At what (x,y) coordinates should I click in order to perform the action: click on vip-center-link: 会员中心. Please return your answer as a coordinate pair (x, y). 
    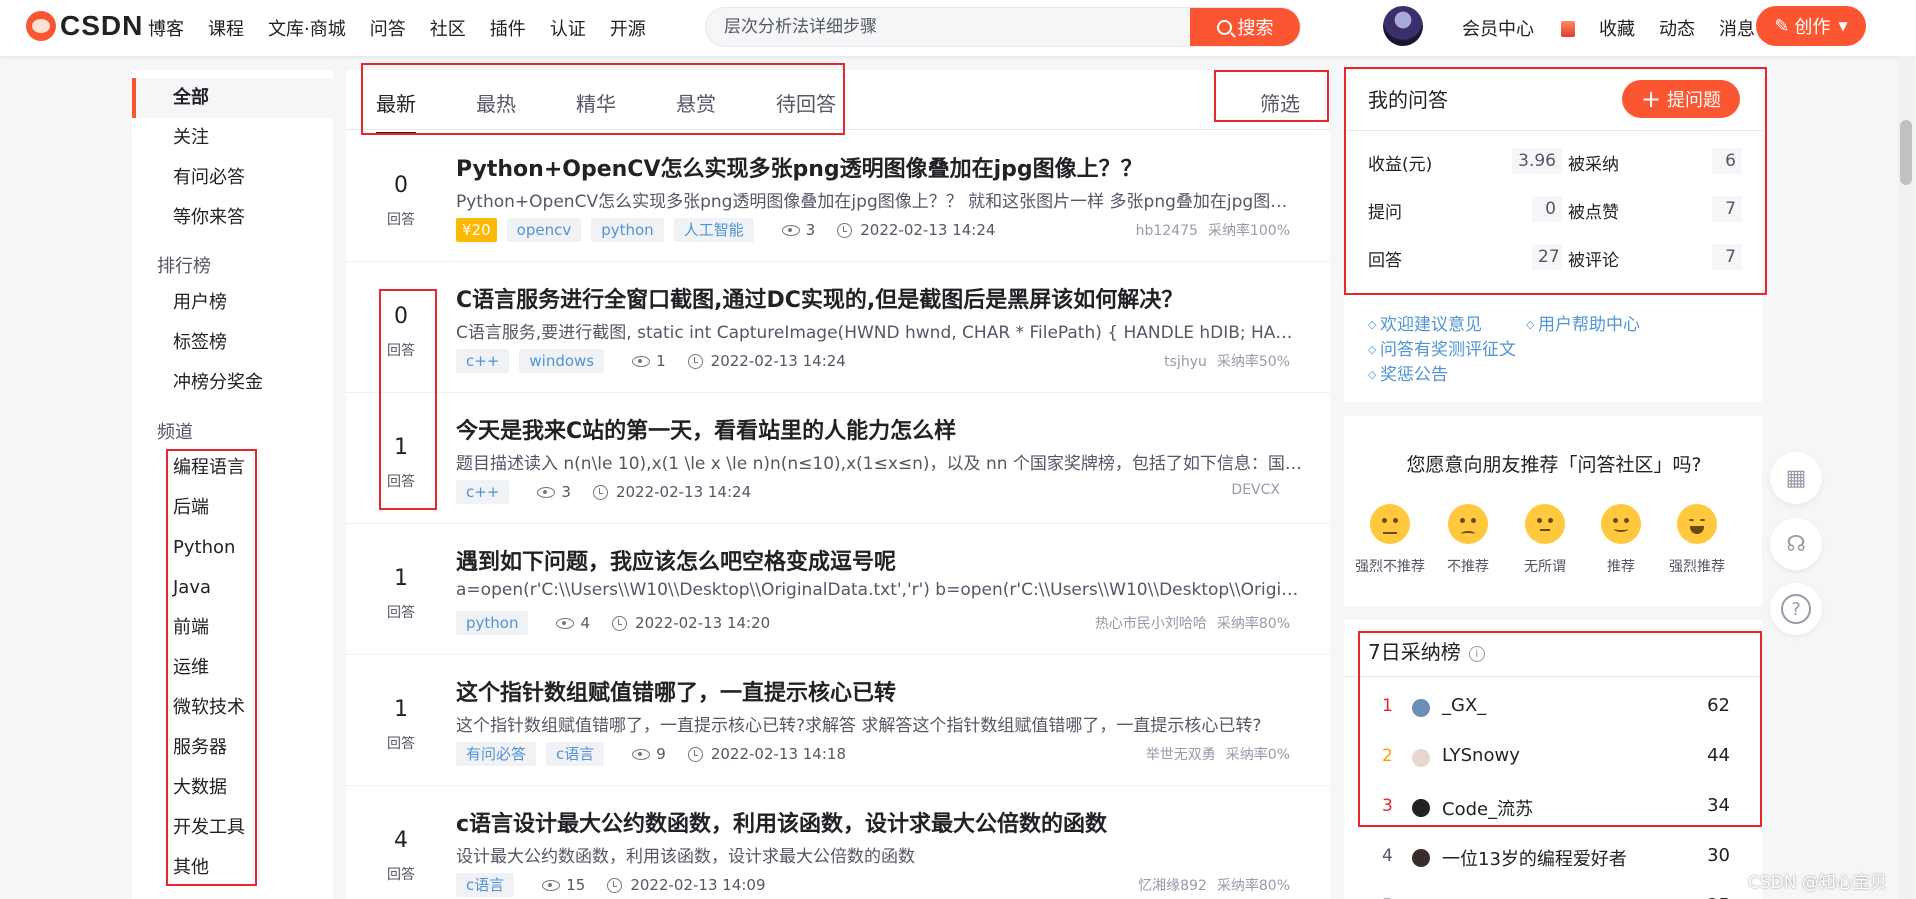
    Looking at the image, I should click on (1518, 28).